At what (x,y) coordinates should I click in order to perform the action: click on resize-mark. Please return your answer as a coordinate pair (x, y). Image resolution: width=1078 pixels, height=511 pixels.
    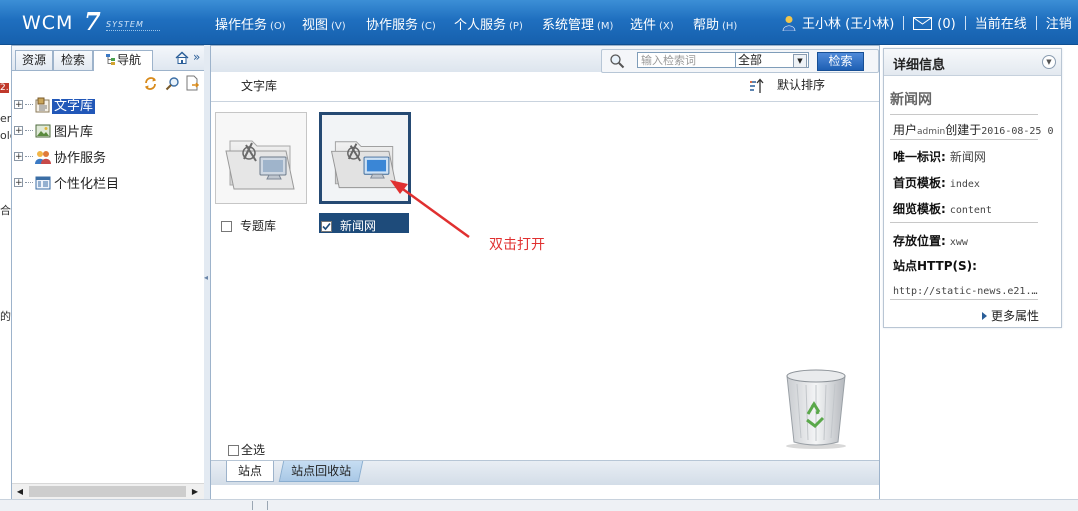
    Looking at the image, I should click on (260, 505).